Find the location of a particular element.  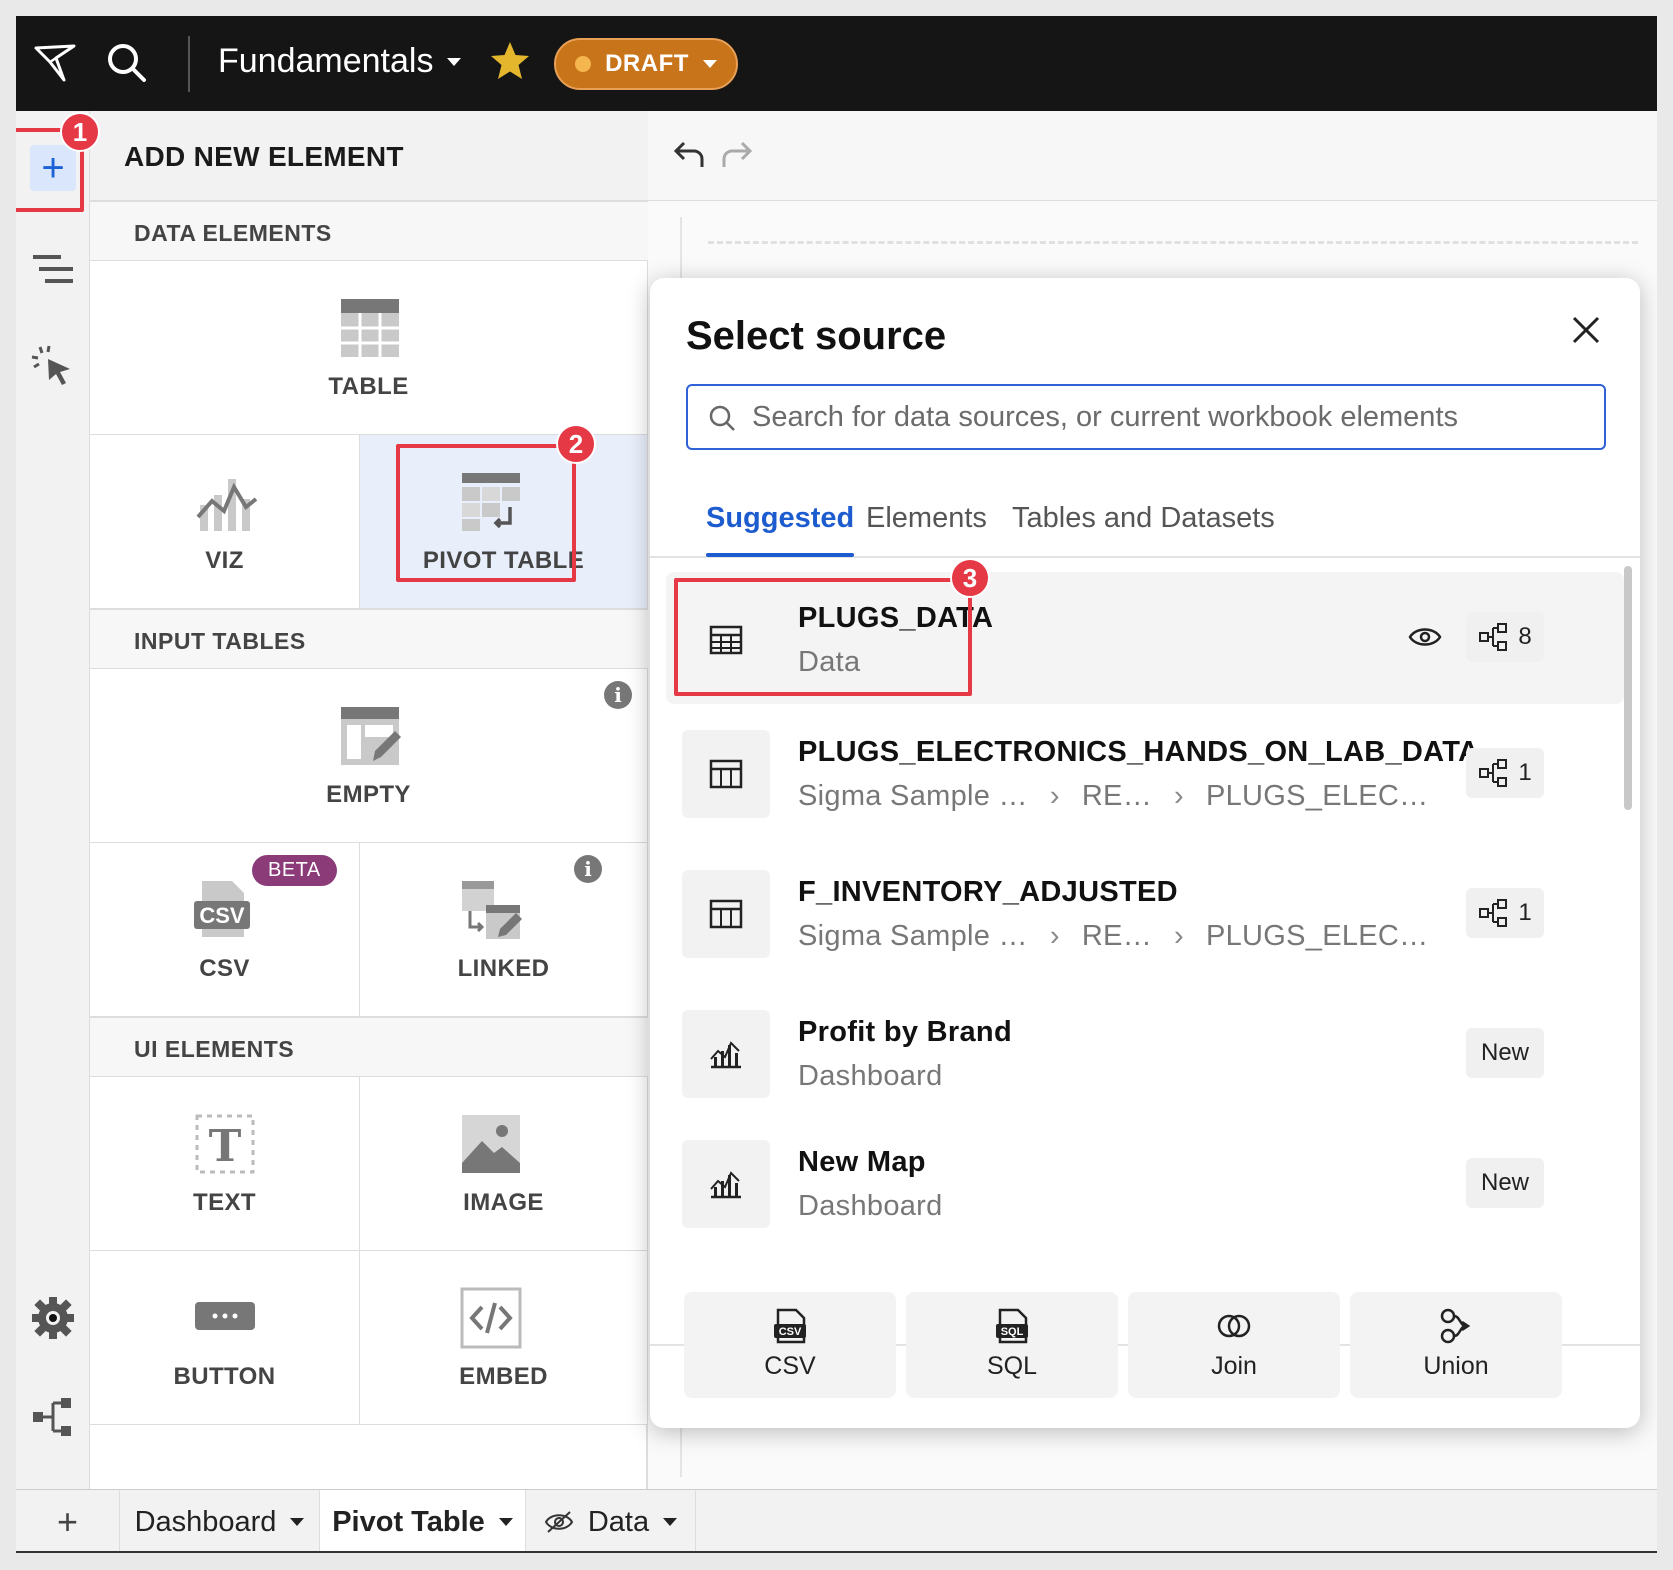

csv-input-tile: CSV BETA CSV is located at coordinates (225, 930).